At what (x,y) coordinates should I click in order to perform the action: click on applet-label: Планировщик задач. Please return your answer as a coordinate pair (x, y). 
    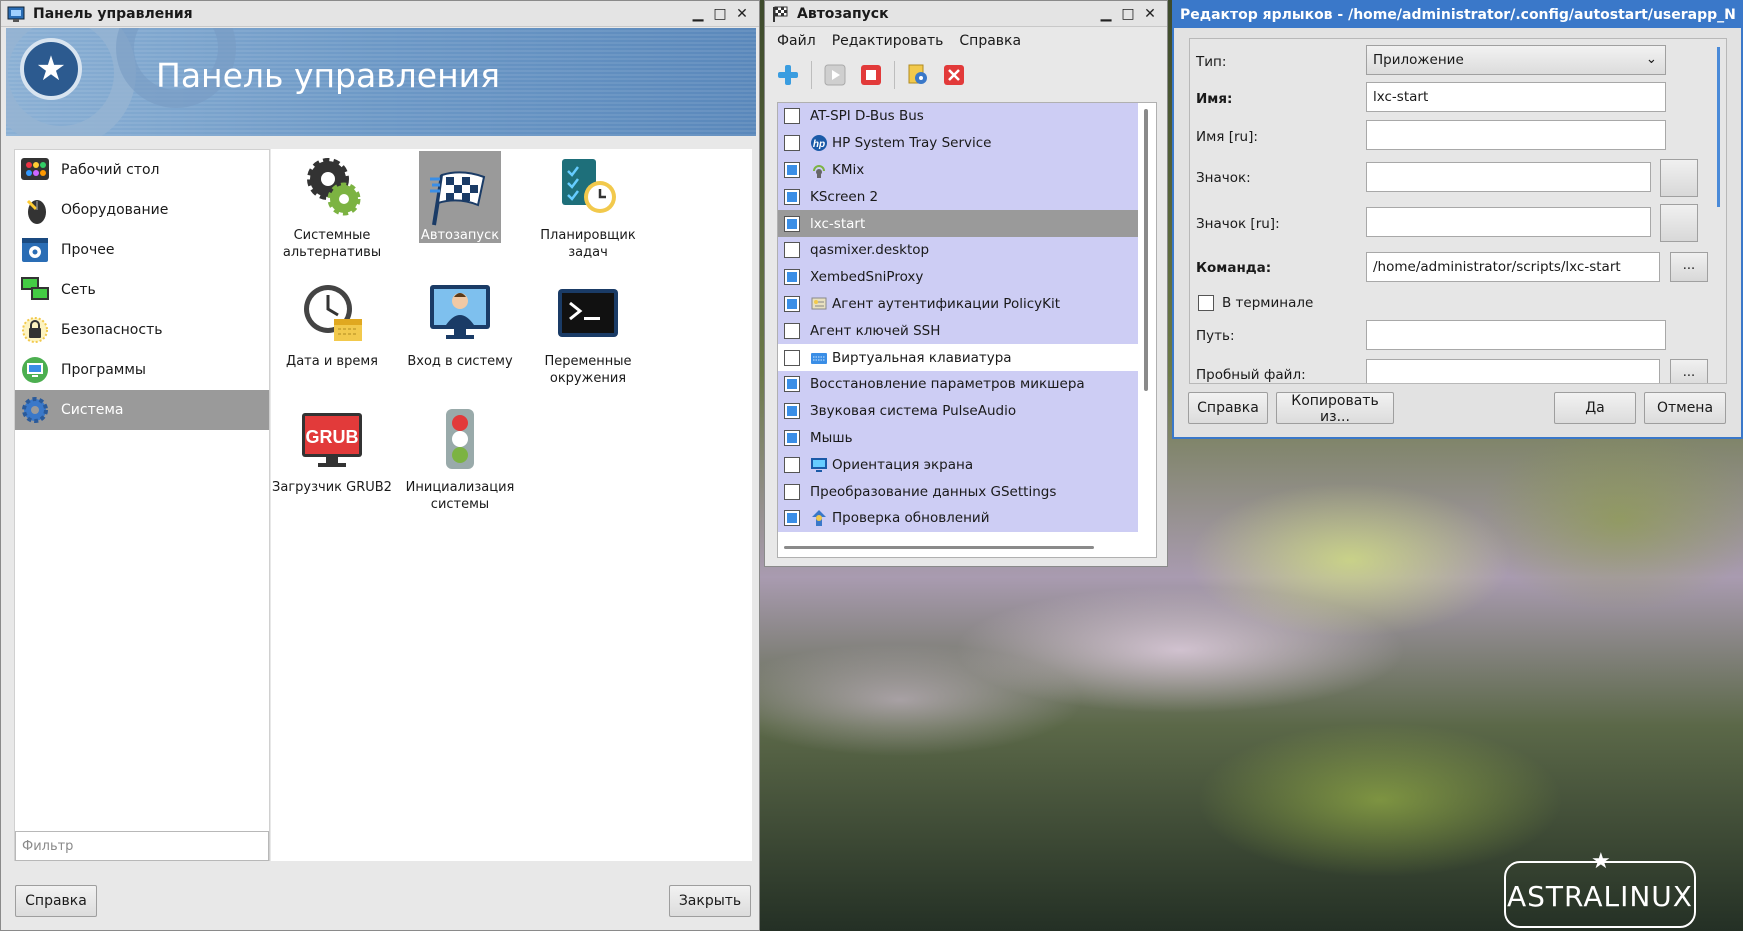
    Looking at the image, I should click on (588, 244).